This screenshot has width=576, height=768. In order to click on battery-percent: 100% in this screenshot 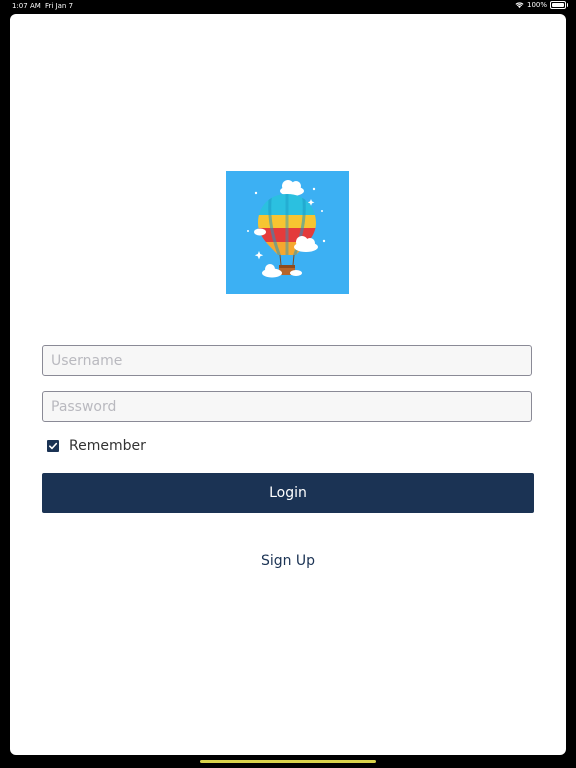, I will do `click(536, 5)`.